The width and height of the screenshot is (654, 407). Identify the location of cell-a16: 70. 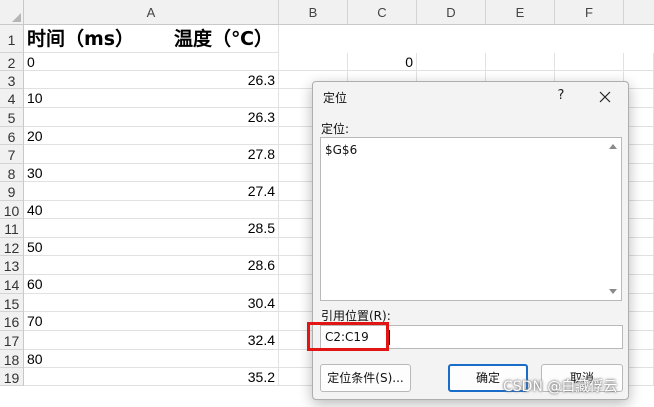
(151, 321).